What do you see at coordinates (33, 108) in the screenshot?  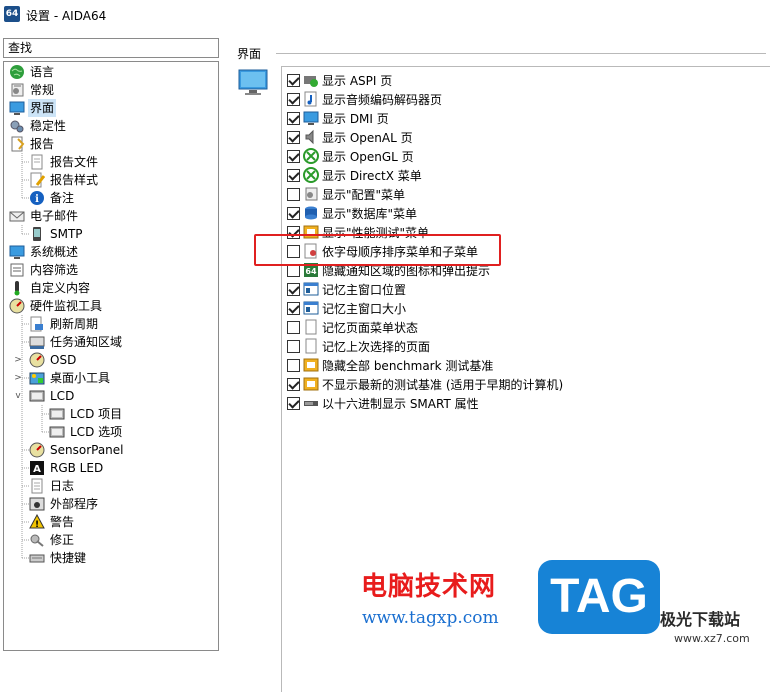 I see `tree-item-interface: 界面` at bounding box center [33, 108].